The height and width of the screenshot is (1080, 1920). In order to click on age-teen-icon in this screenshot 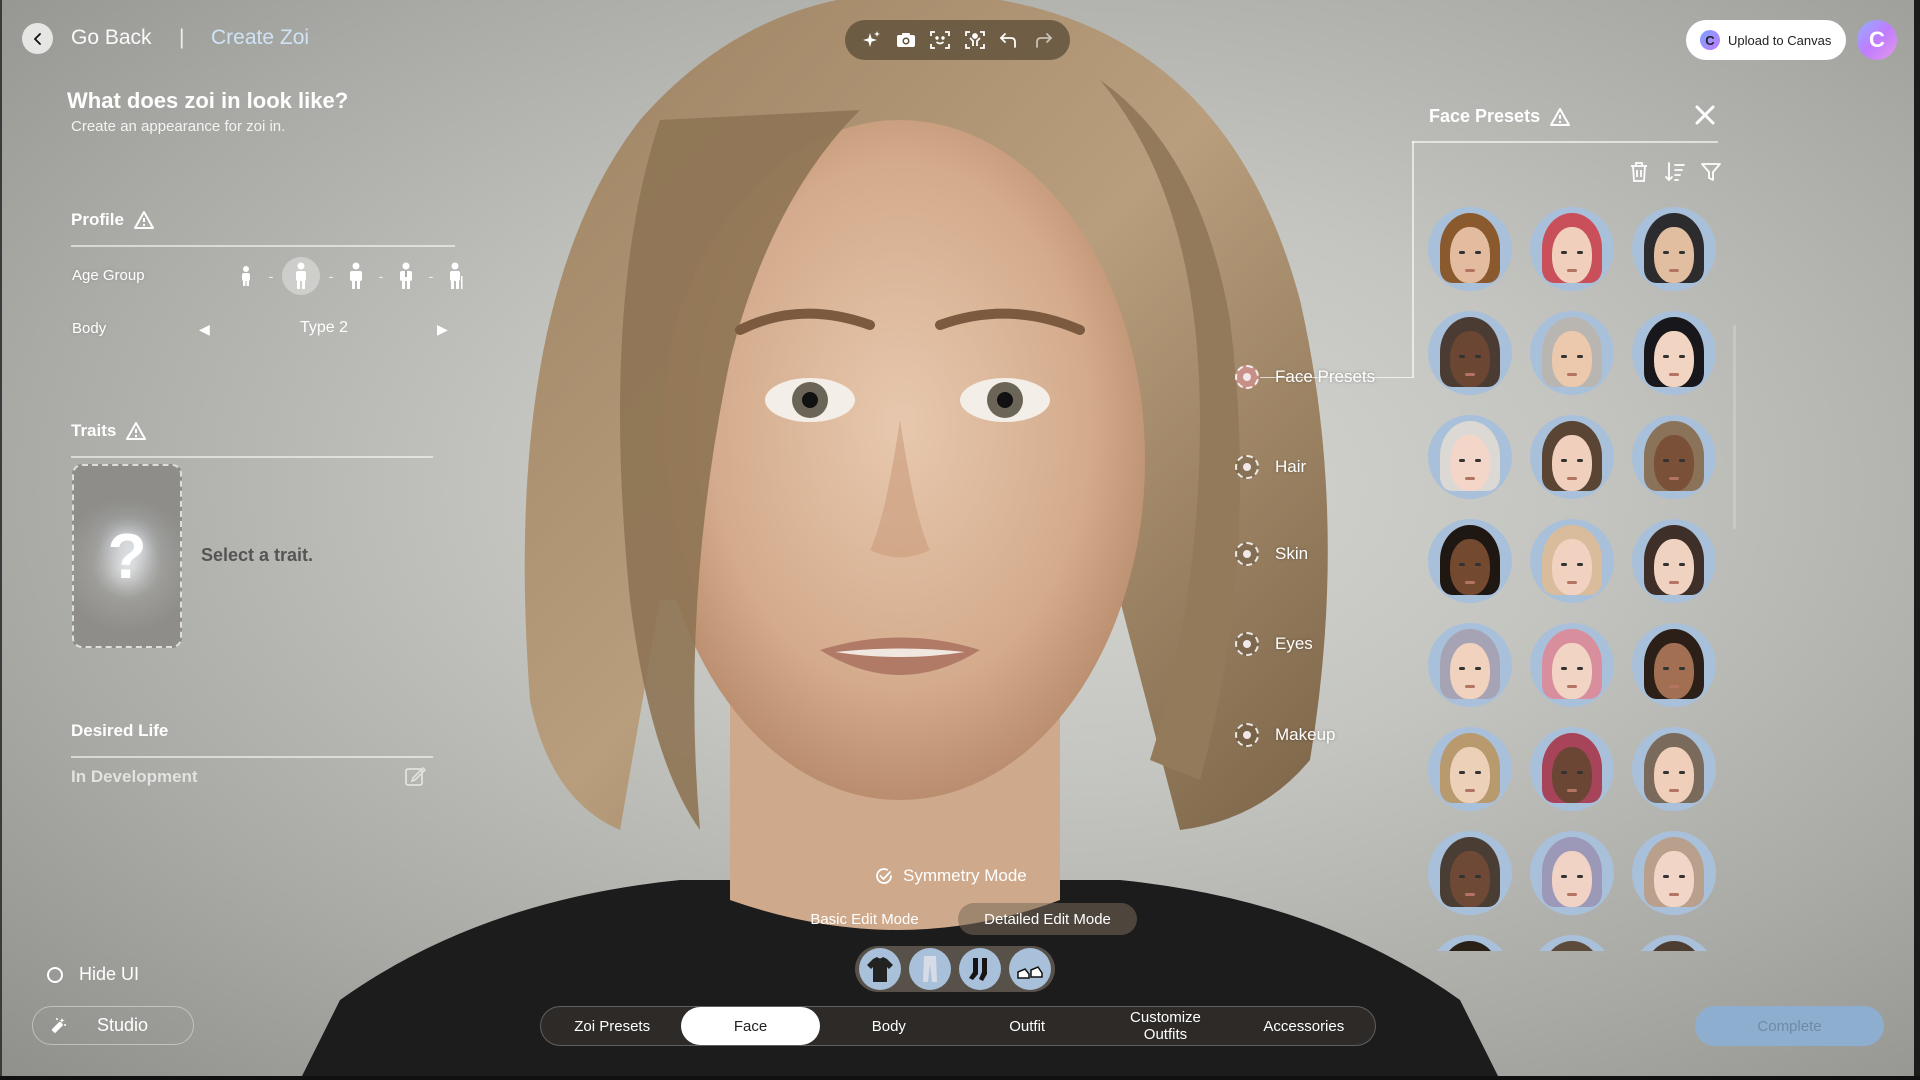, I will do `click(301, 276)`.